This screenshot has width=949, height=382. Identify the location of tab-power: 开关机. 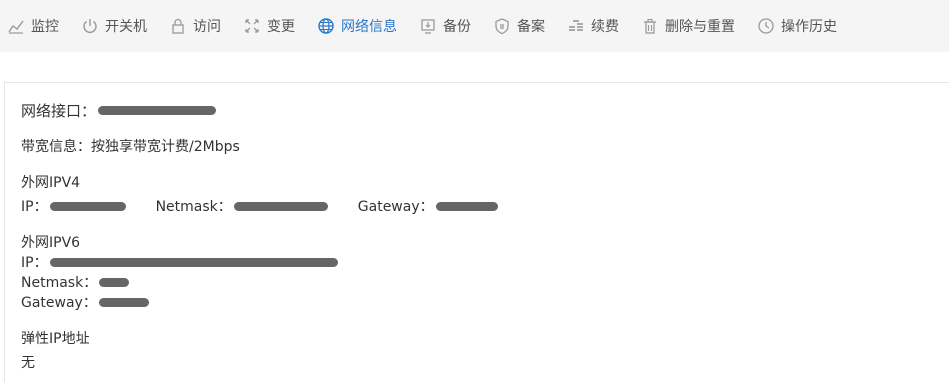
(114, 26).